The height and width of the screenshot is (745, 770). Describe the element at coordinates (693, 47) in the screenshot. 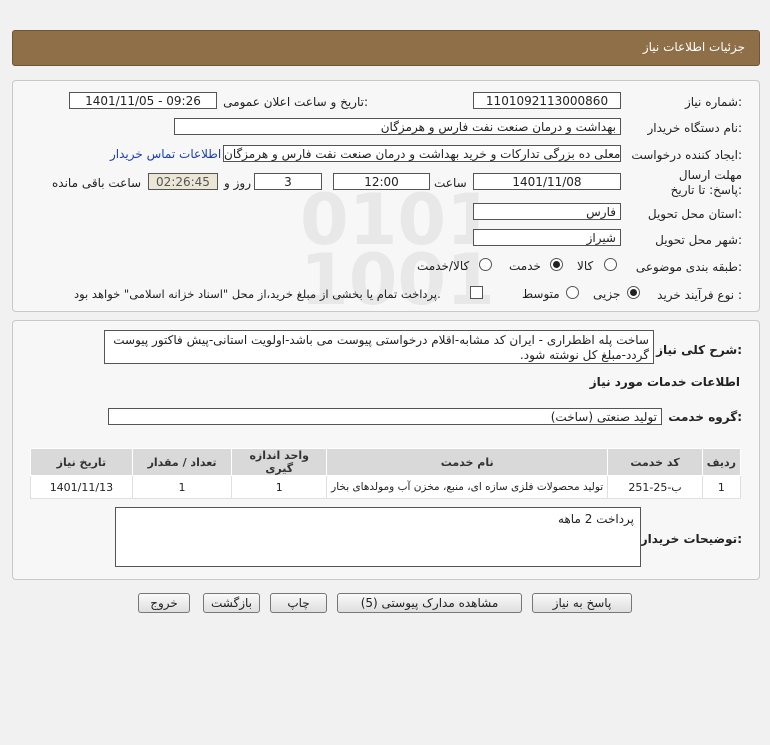

I see `page-title: جزئیات اطلاعات نیاز` at that location.